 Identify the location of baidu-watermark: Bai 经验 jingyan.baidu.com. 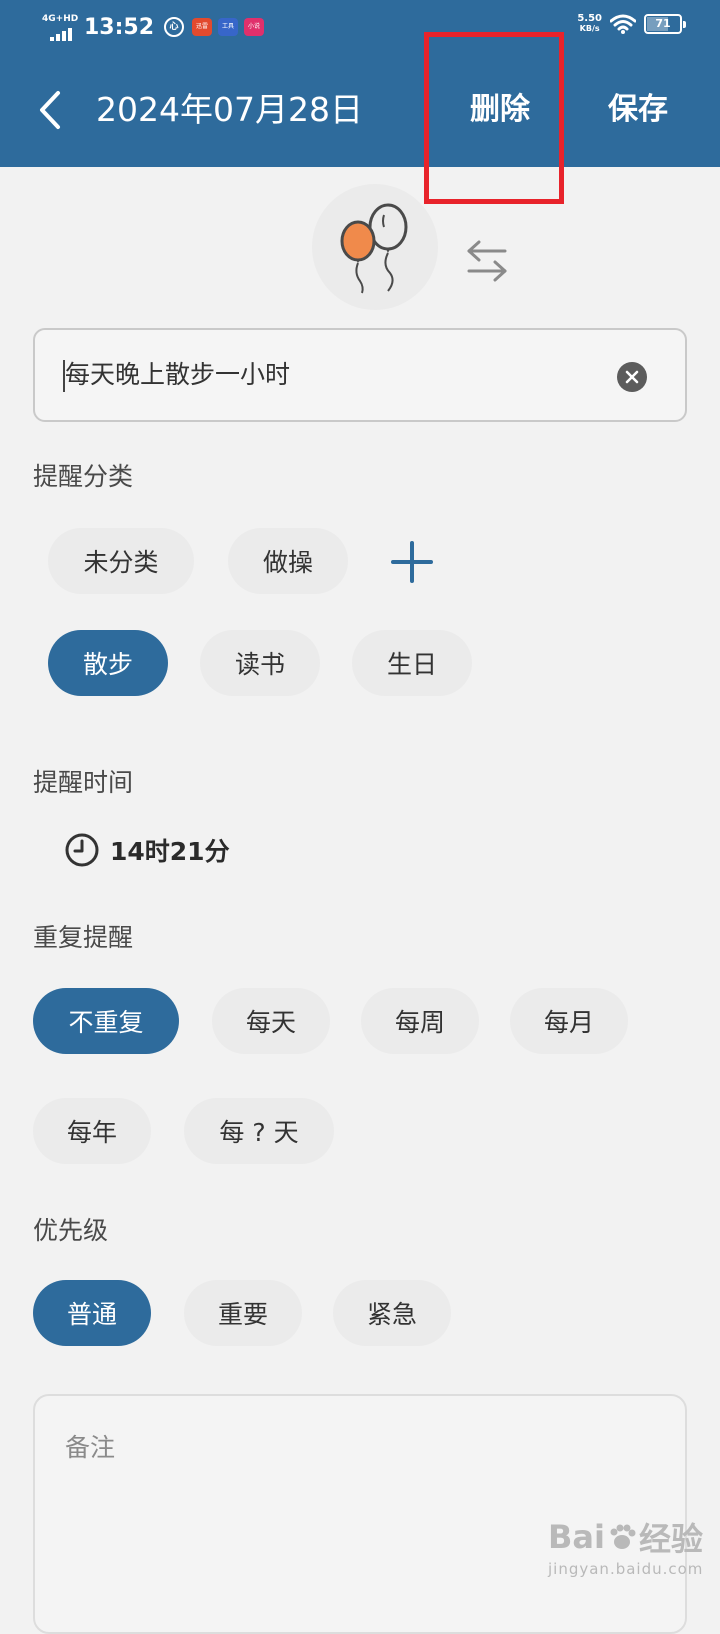
(625, 1546).